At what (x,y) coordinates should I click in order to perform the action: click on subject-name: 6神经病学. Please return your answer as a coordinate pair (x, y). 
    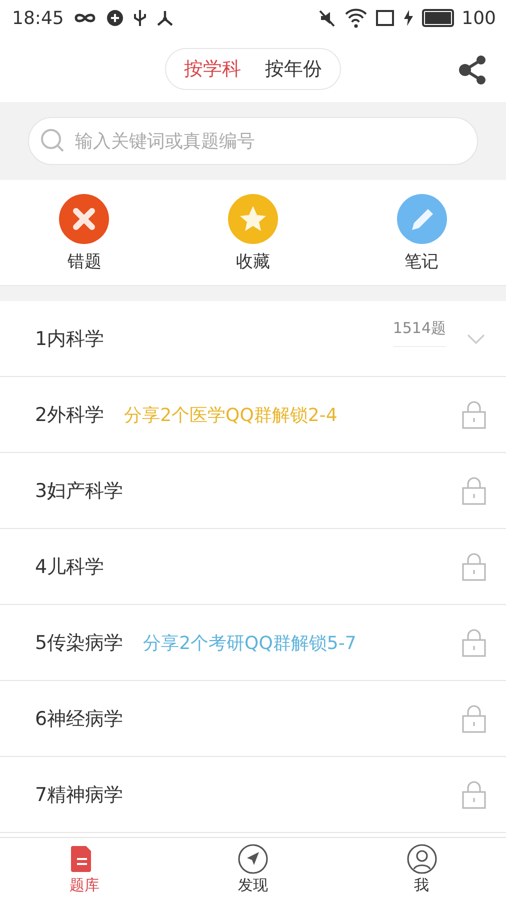
    Looking at the image, I should click on (79, 719).